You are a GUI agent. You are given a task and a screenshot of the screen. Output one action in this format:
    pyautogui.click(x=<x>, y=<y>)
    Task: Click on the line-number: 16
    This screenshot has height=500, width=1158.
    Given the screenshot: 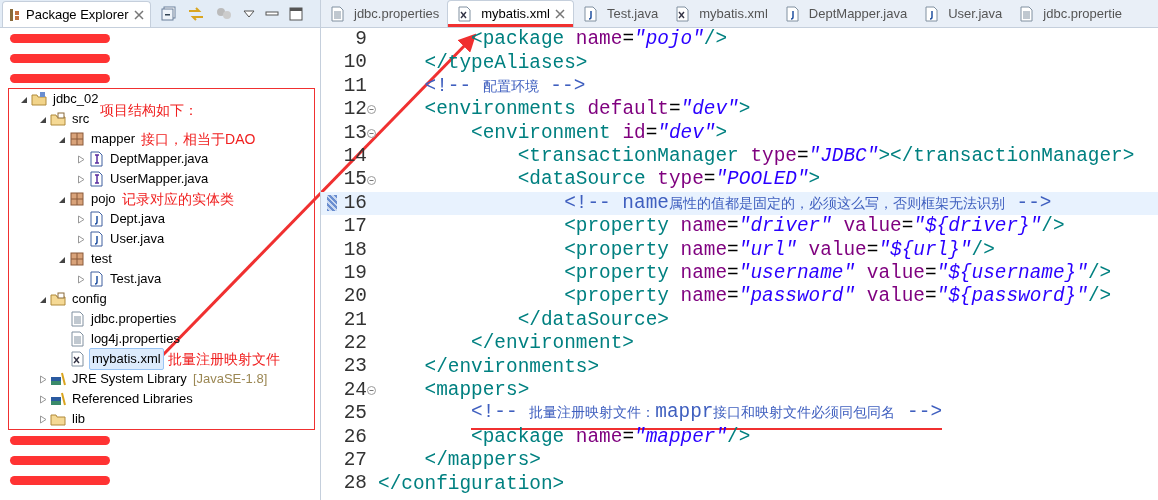 What is the action you would take?
    pyautogui.click(x=354, y=203)
    